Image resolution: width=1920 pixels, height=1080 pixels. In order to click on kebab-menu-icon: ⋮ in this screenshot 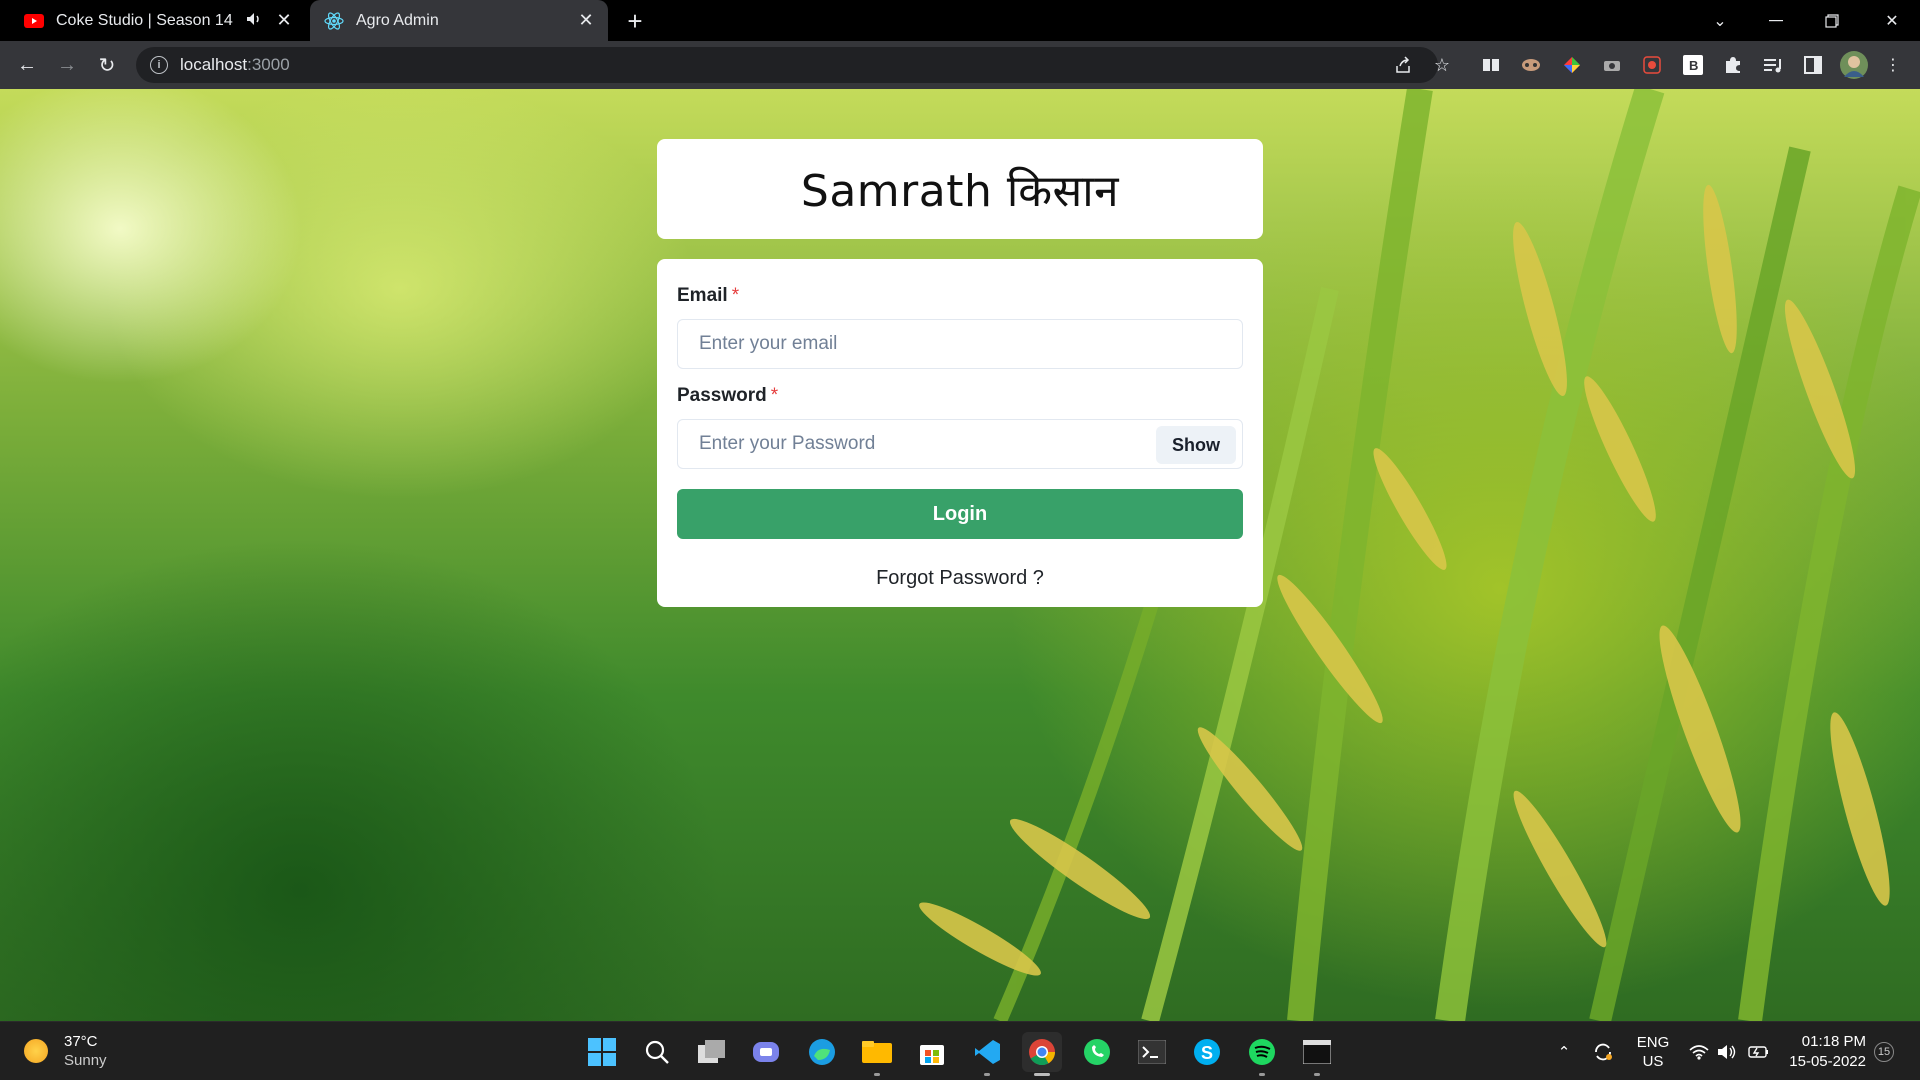, I will do `click(1893, 65)`.